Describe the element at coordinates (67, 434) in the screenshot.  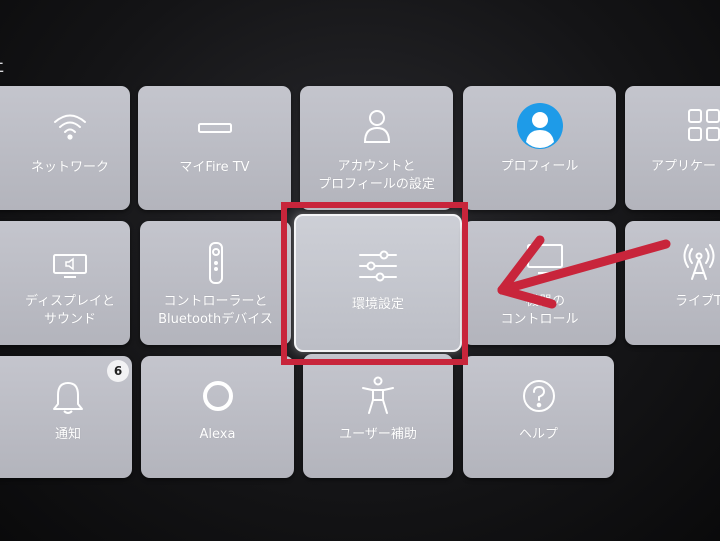
I see `tile-notifications-label: 通知` at that location.